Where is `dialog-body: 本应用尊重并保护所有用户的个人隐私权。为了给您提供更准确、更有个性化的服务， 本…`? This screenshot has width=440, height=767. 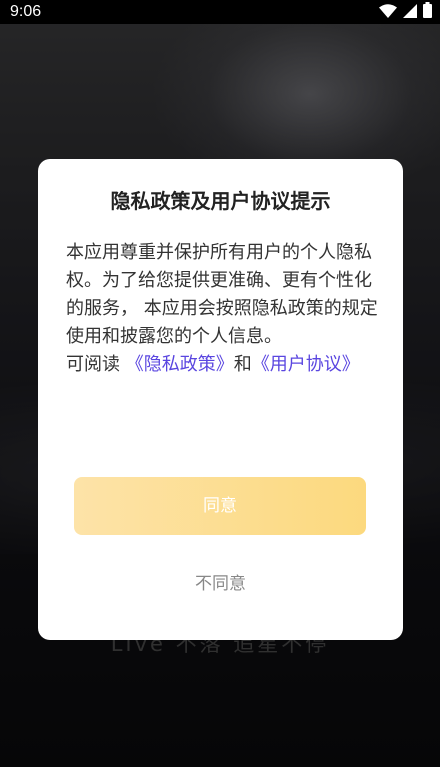
dialog-body: 本应用尊重并保护所有用户的个人隐私权。为了给您提供更准确、更有个性化的服务， 本… is located at coordinates (222, 309).